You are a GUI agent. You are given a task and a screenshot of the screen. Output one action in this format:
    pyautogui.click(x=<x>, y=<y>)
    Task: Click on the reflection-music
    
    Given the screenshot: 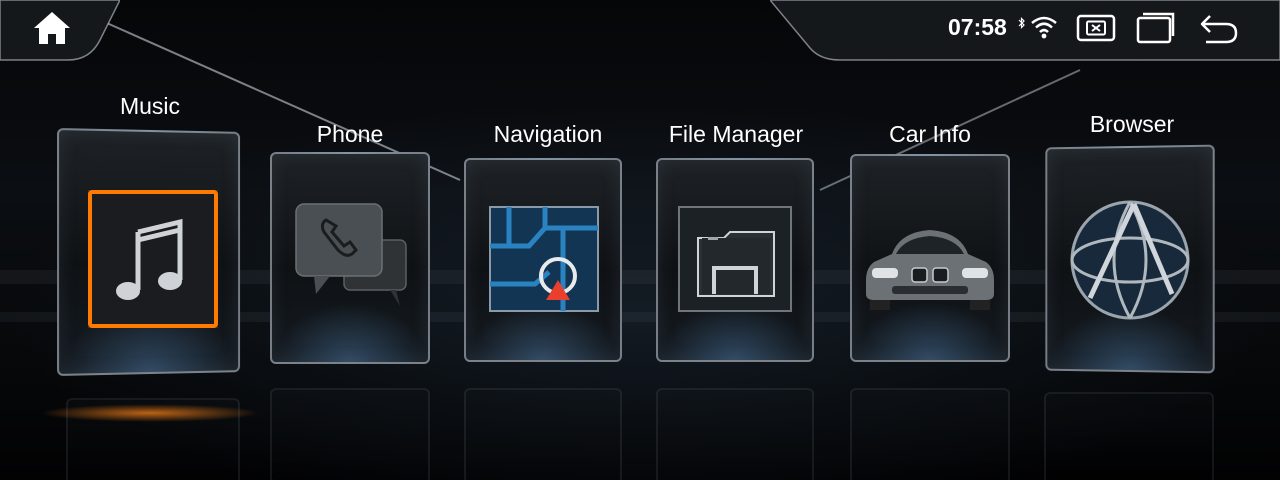 What is the action you would take?
    pyautogui.click(x=153, y=439)
    